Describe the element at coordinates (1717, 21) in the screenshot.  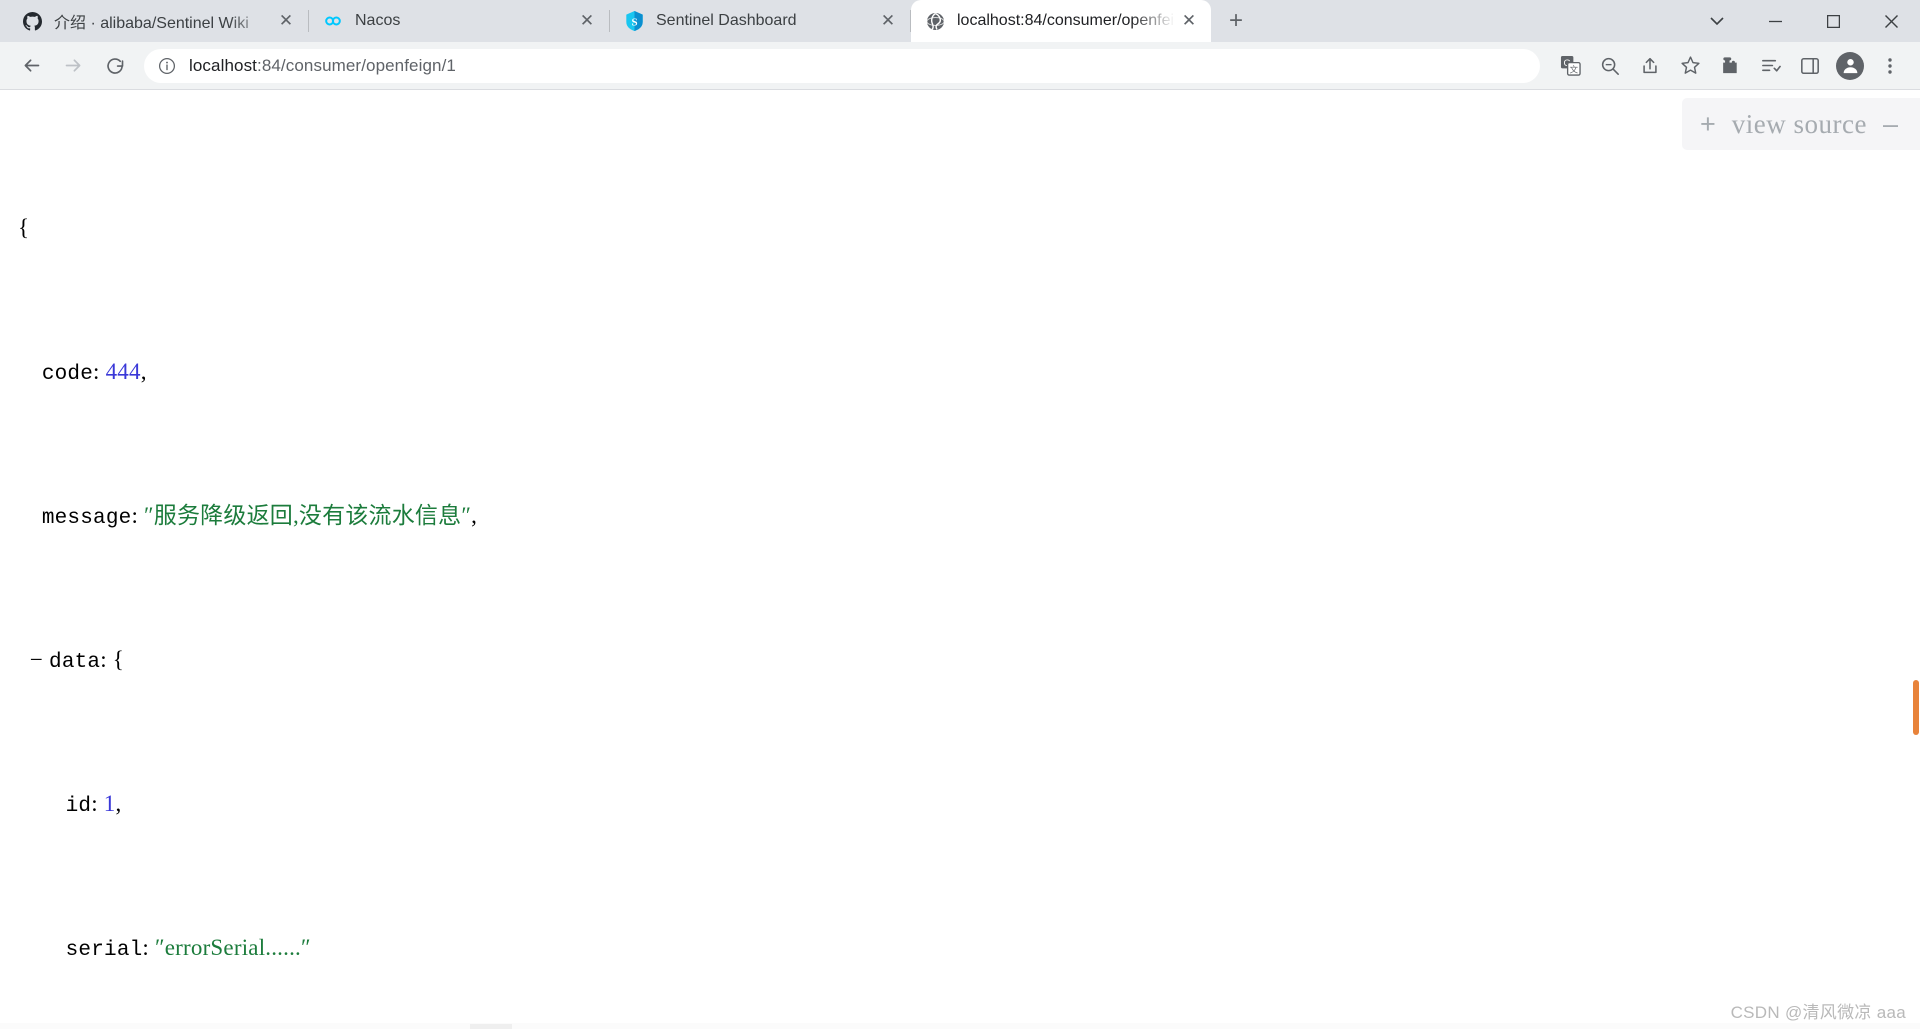
I see `tab-search-chevron-down-icon` at that location.